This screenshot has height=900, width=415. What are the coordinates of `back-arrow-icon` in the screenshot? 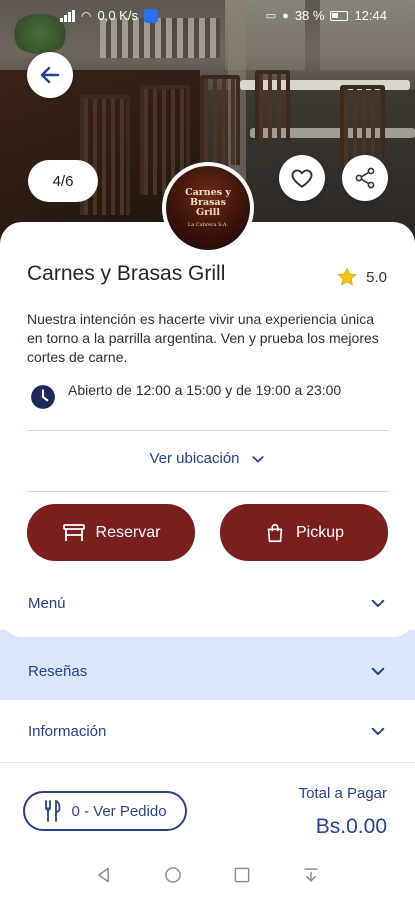 It's located at (50, 75).